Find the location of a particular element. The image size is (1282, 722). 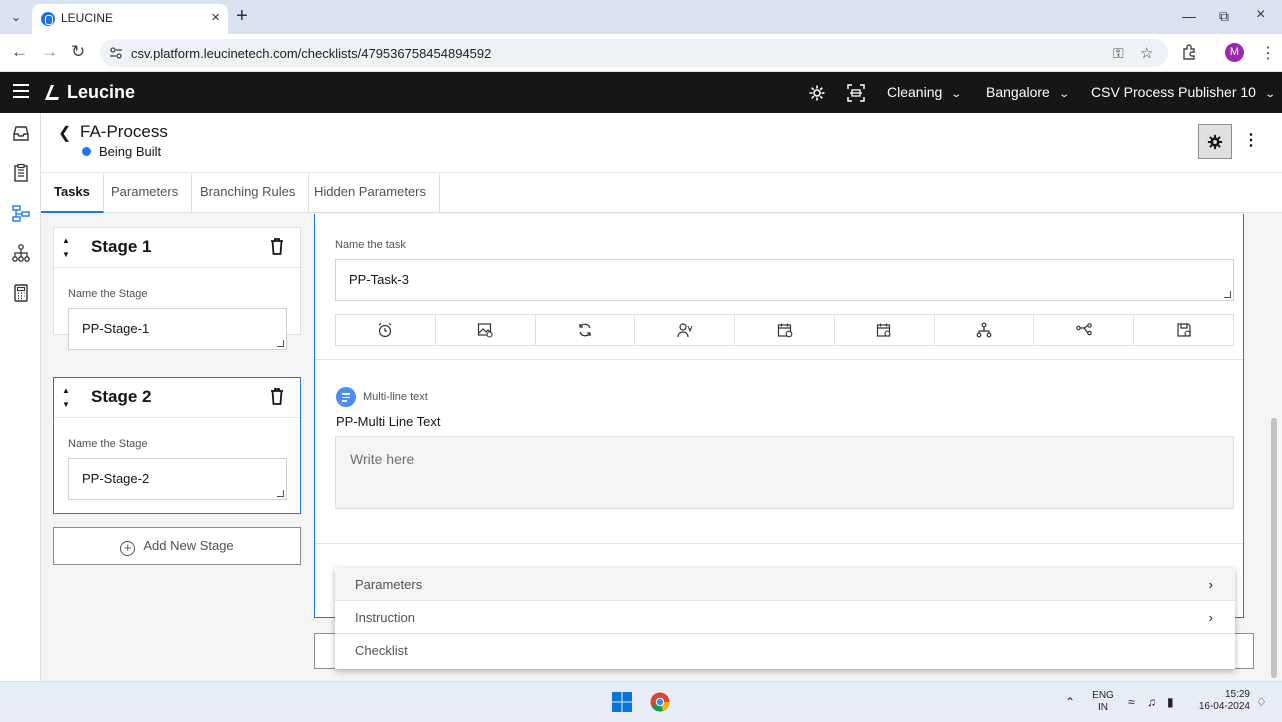

close-window-button: × is located at coordinates (1260, 15).